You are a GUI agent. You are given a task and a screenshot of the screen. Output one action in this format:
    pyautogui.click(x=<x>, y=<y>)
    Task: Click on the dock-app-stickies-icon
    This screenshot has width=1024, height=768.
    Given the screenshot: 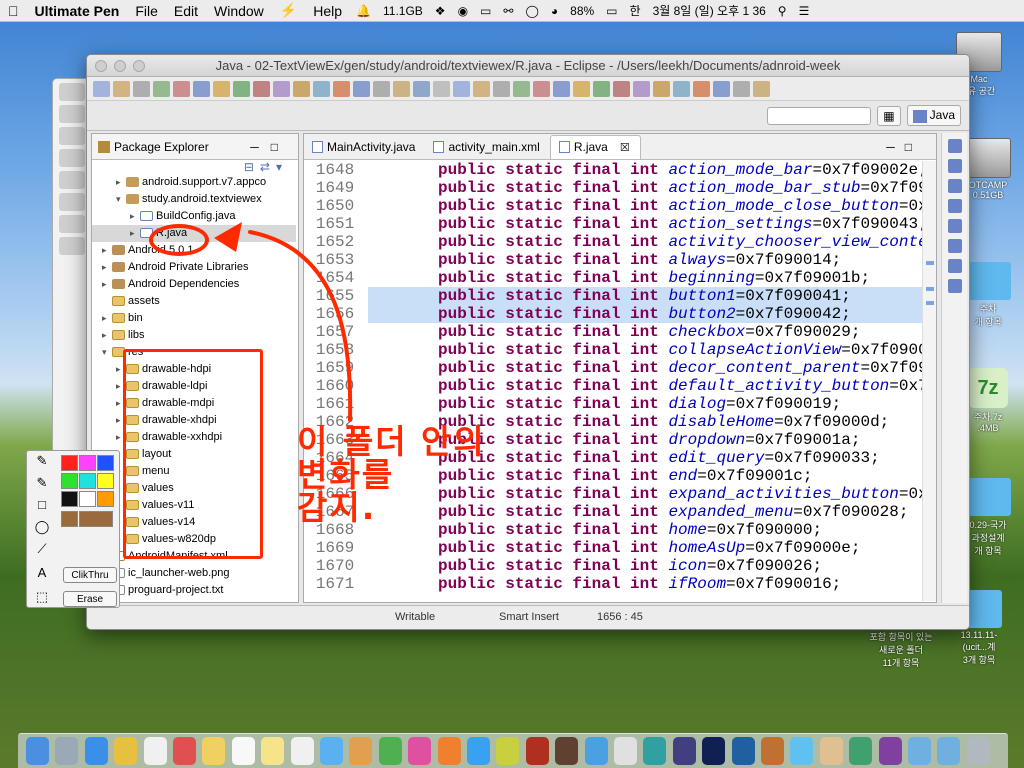 What is the action you would take?
    pyautogui.click(x=273, y=751)
    